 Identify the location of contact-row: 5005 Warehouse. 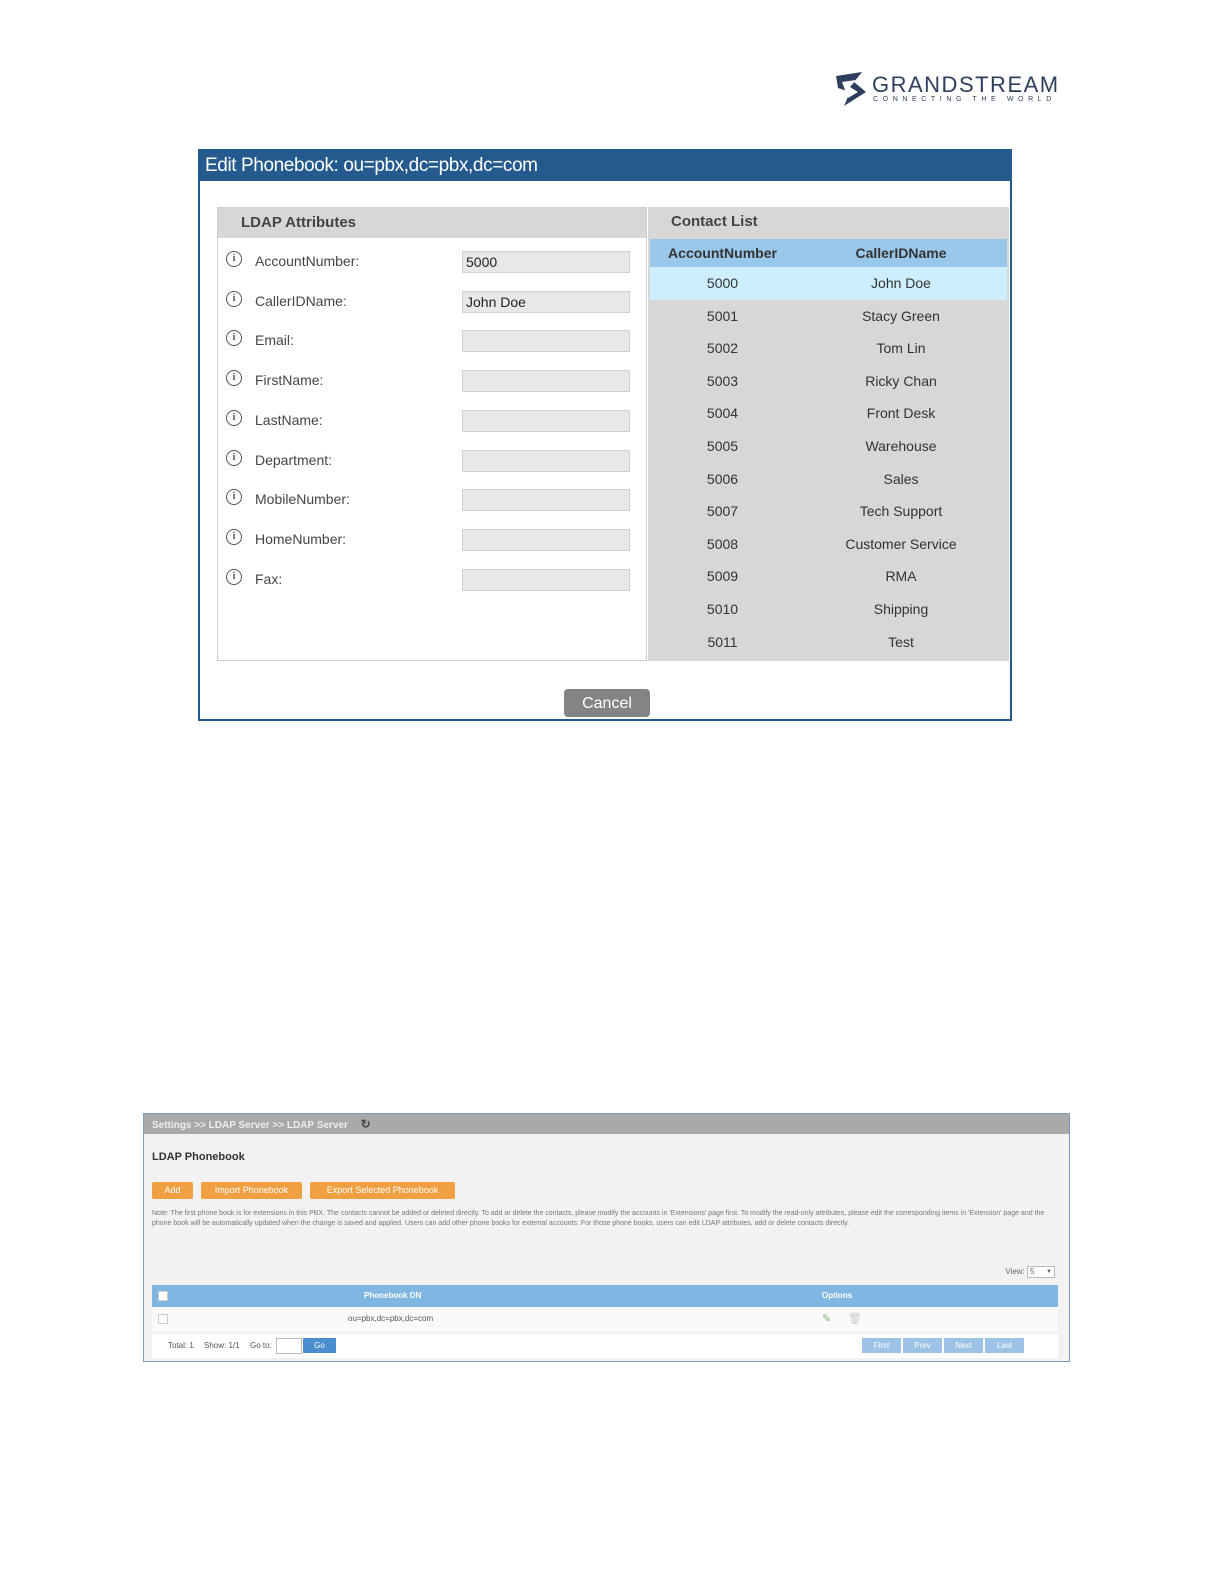
(828, 446).